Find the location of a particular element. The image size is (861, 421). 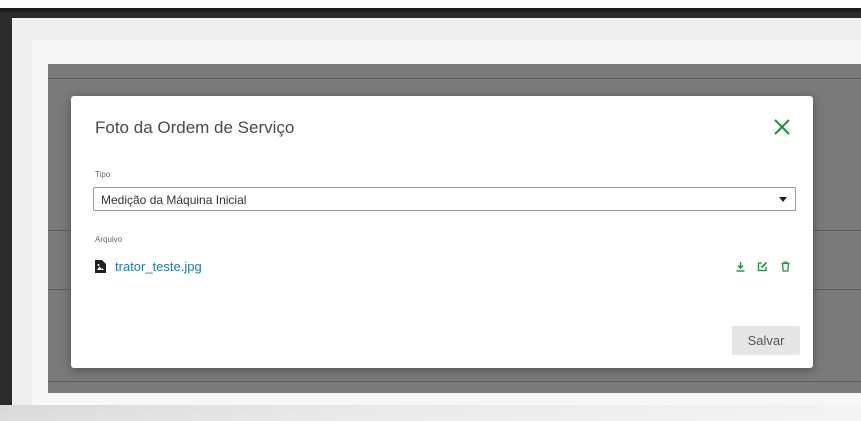

file-link: trator_teste.jpg is located at coordinates (158, 266).